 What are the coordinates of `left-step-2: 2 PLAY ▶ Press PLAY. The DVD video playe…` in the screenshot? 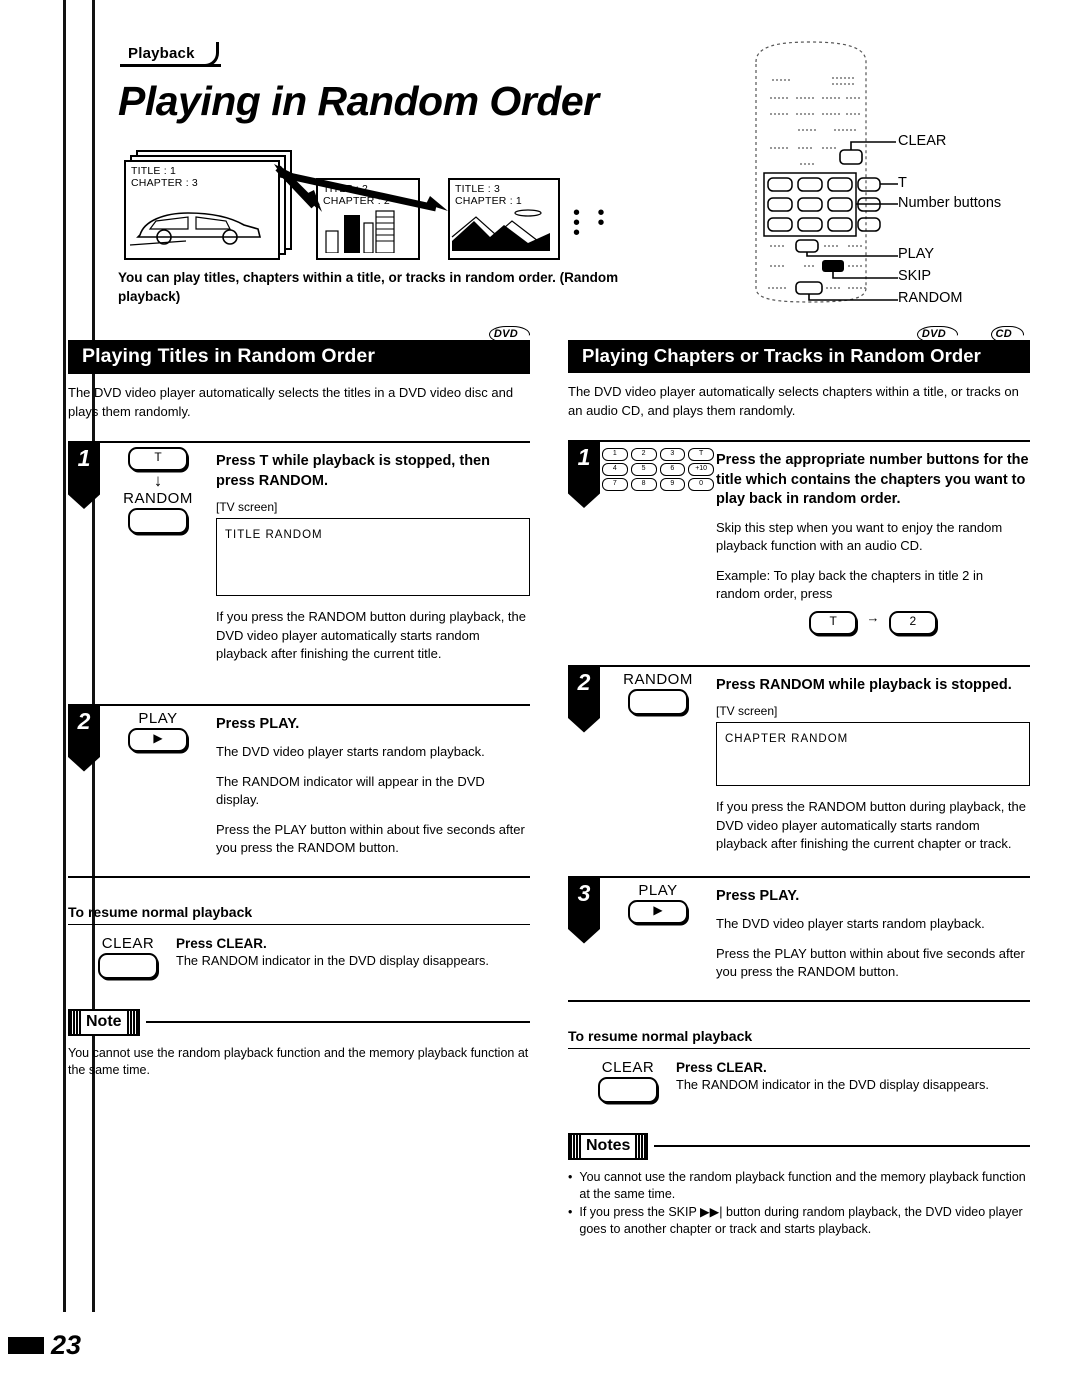 It's located at (299, 780).